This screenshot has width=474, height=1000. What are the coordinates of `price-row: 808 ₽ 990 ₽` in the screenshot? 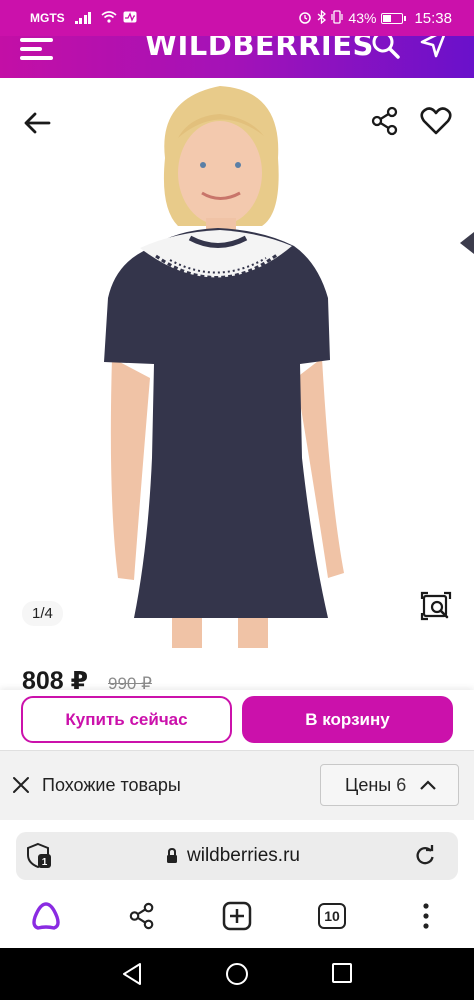 It's located at (237, 671).